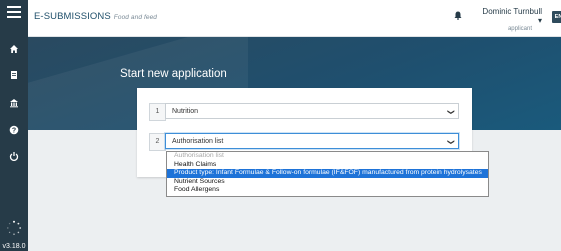 This screenshot has width=561, height=251. I want to click on user-name: Dominic Turnbull ▾, so click(512, 16).